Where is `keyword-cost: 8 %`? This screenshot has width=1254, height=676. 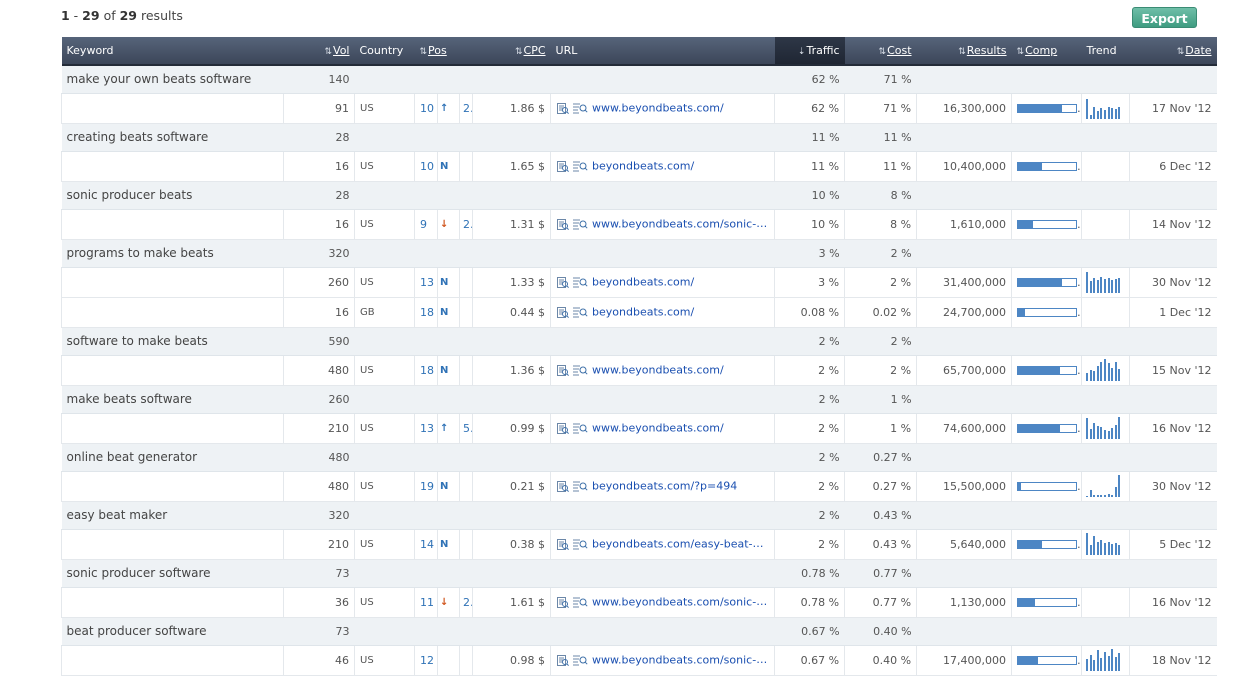
keyword-cost: 8 % is located at coordinates (880, 195).